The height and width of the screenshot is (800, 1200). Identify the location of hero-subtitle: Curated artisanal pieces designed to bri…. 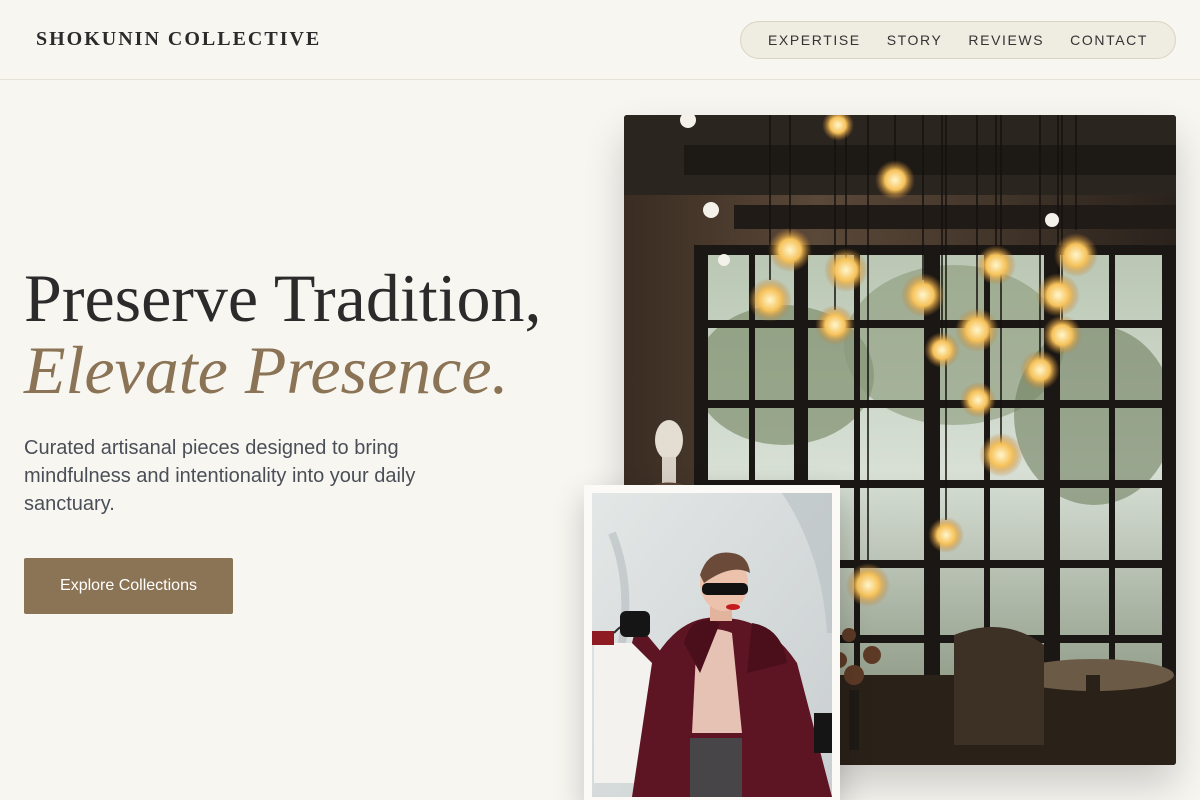
(220, 476).